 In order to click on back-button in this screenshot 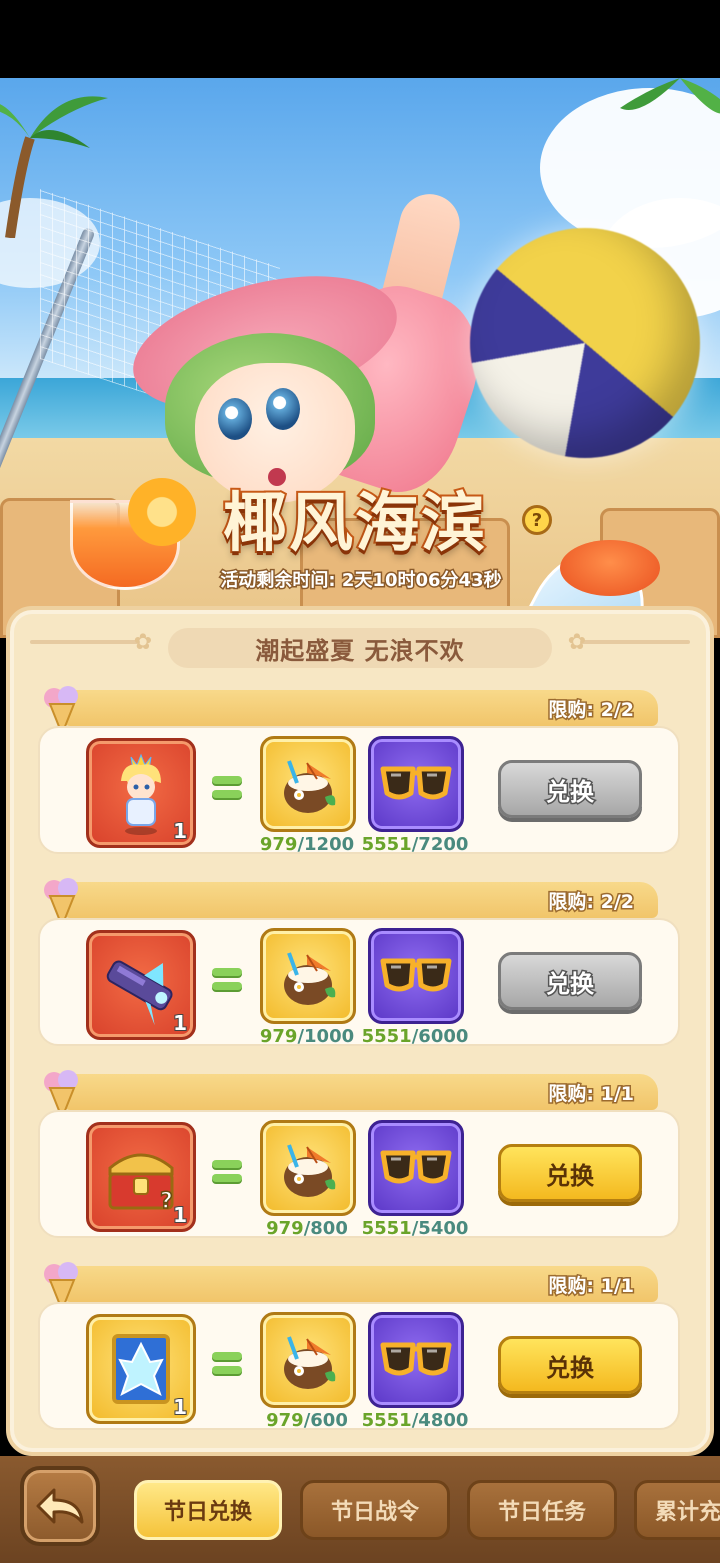, I will do `click(60, 1506)`.